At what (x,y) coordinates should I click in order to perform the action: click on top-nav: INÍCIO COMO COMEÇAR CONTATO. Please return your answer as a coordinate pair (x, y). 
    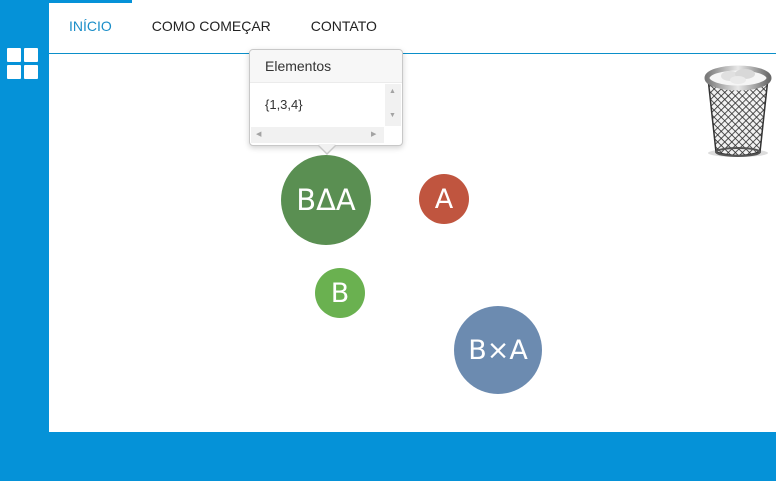
    Looking at the image, I should click on (223, 26).